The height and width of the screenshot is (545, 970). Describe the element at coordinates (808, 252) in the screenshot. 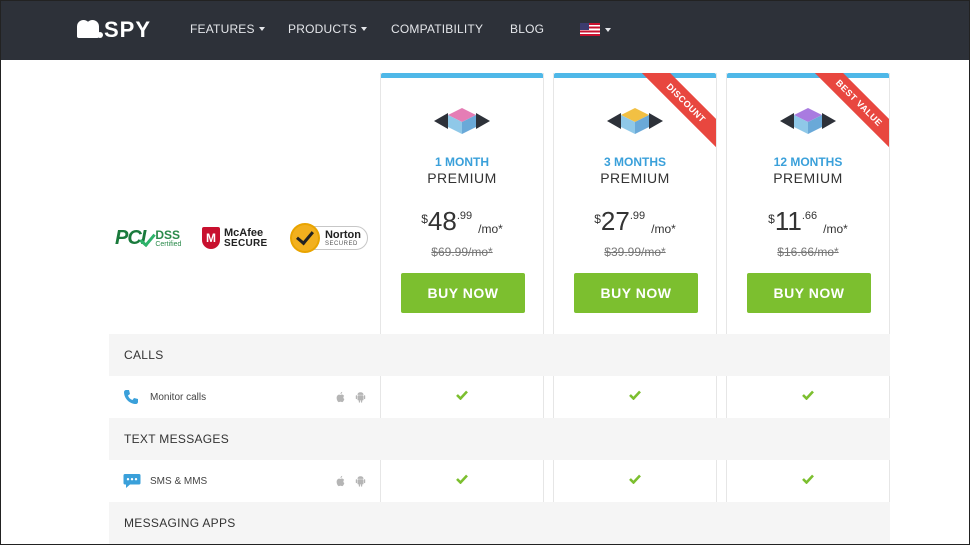

I see `old-price: $16.66/mo*` at that location.